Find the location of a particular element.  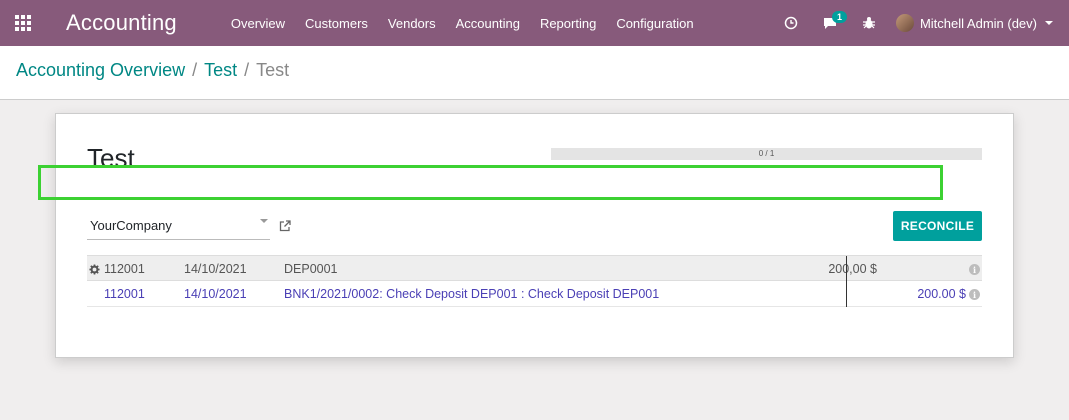

control-panel: Accounting Overview / Test / Test is located at coordinates (534, 73).